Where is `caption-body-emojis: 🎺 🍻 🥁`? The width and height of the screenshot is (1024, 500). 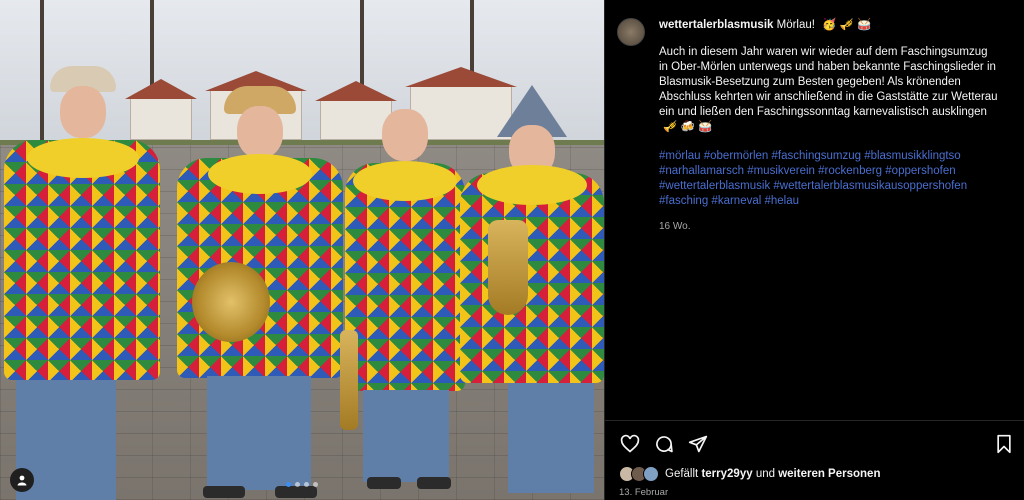 caption-body-emojis: 🎺 🍻 🥁 is located at coordinates (688, 127).